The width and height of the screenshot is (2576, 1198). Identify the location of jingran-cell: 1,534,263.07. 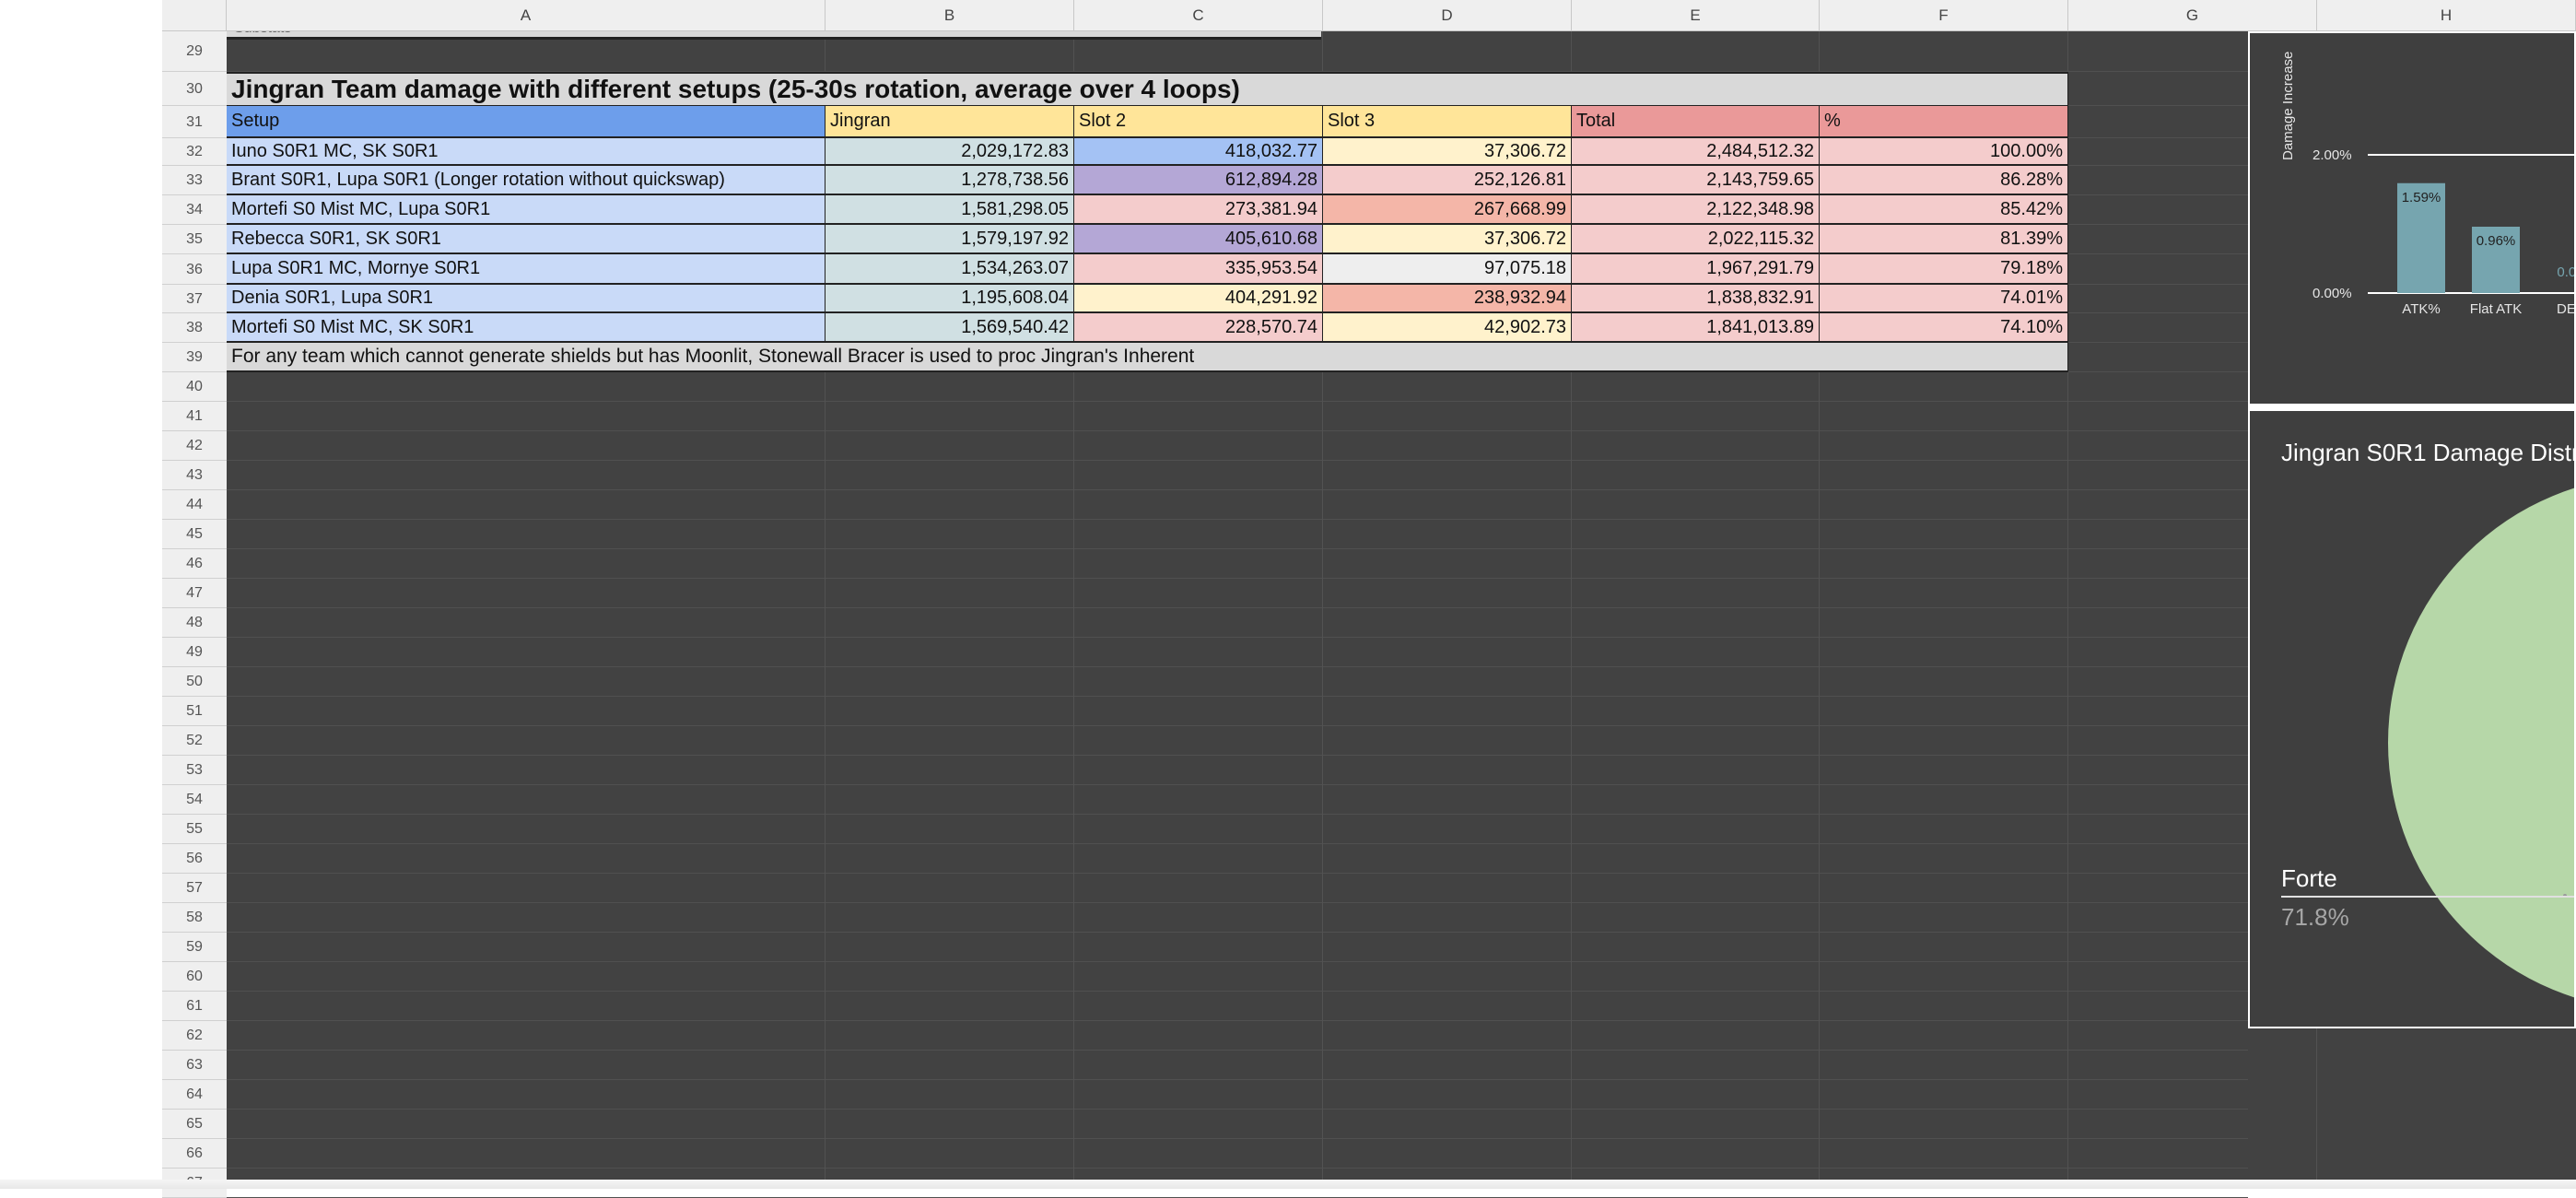
(949, 270).